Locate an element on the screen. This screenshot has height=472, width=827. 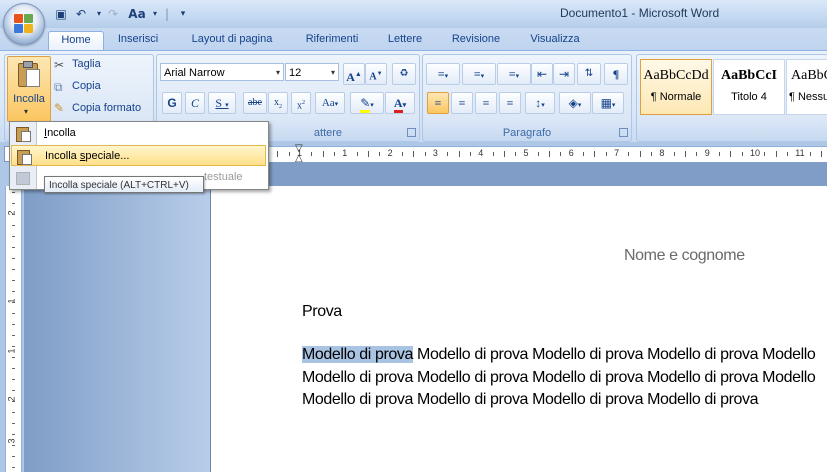
font-name-input: Arial Narrow ▾ is located at coordinates (222, 72).